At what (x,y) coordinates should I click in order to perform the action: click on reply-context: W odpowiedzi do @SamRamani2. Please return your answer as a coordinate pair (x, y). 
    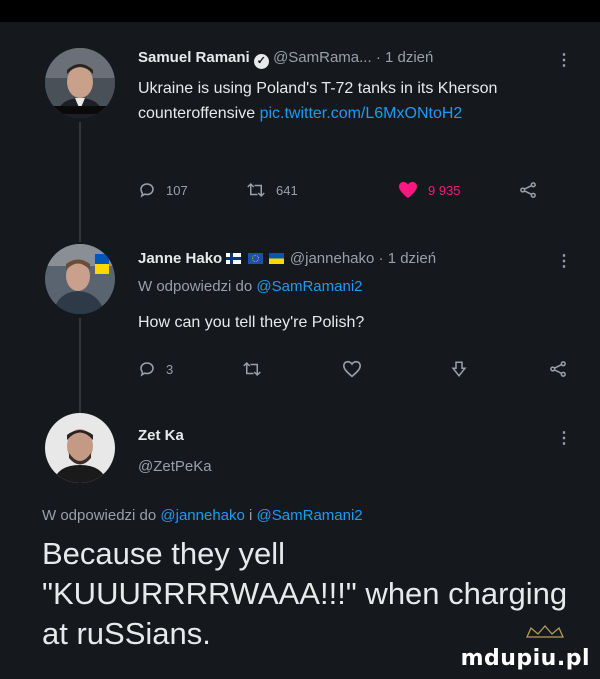
    Looking at the image, I should click on (358, 286).